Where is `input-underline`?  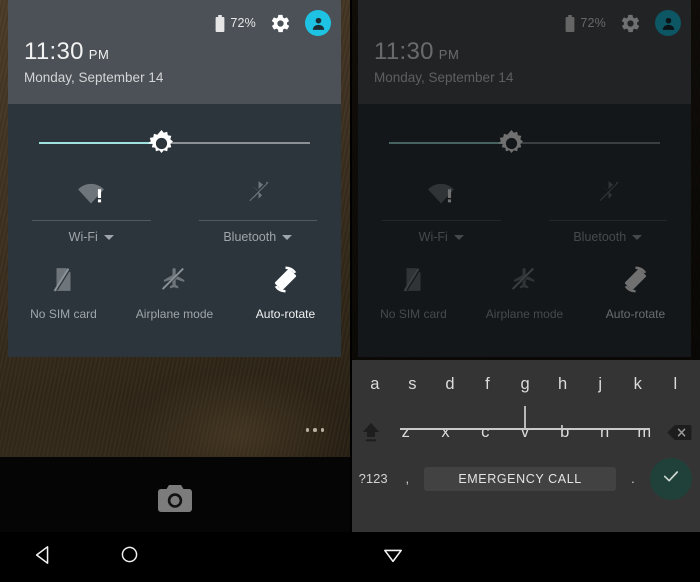
input-underline is located at coordinates (525, 429).